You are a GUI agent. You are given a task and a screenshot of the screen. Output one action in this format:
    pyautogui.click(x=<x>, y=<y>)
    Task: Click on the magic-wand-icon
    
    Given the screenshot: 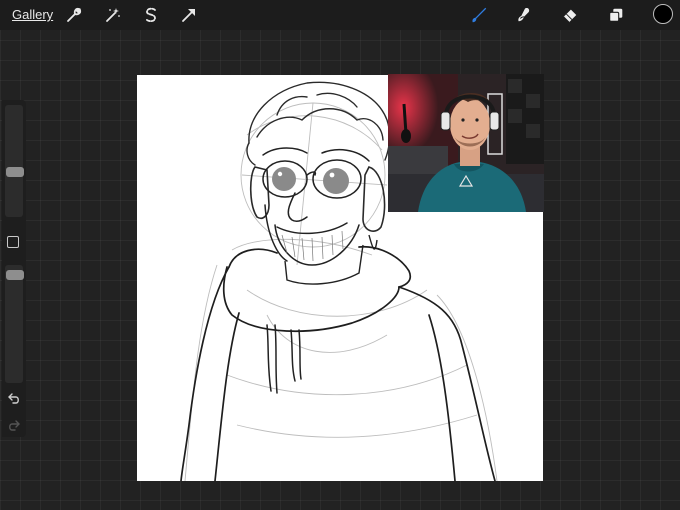 What is the action you would take?
    pyautogui.click(x=113, y=15)
    